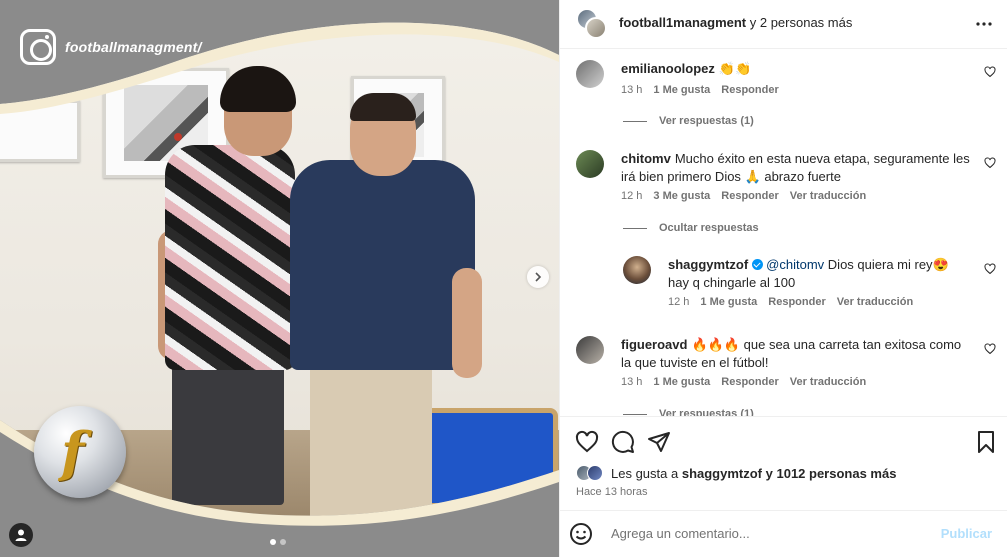 The image size is (1007, 557). Describe the element at coordinates (758, 264) in the screenshot. I see `verified-badge-icon` at that location.